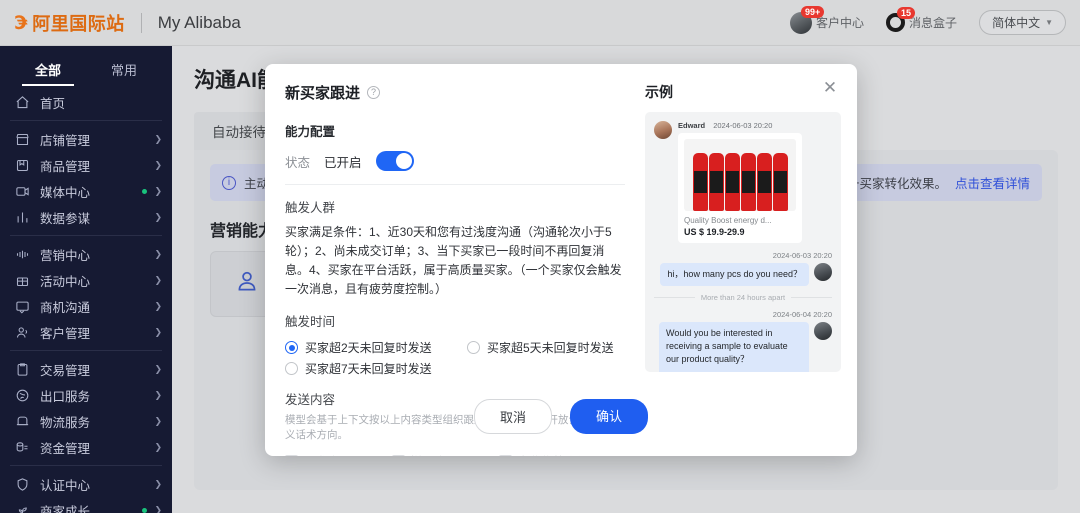  Describe the element at coordinates (455, 358) in the screenshot. I see `trigger-time-radio-group: 买家超2天未回复时发送 买家超5天未回复时发送 买家超7天未回复时发送` at that location.